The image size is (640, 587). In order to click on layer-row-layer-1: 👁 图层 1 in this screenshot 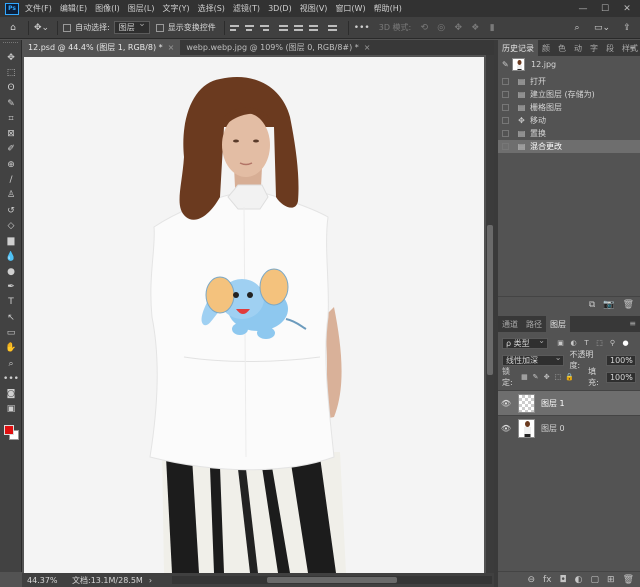, I will do `click(569, 402)`.